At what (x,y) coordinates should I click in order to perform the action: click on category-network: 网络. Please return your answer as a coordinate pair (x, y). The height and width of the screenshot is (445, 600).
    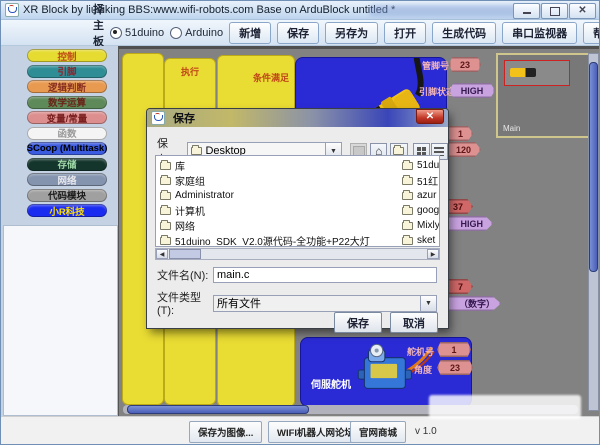
    Looking at the image, I should click on (67, 179).